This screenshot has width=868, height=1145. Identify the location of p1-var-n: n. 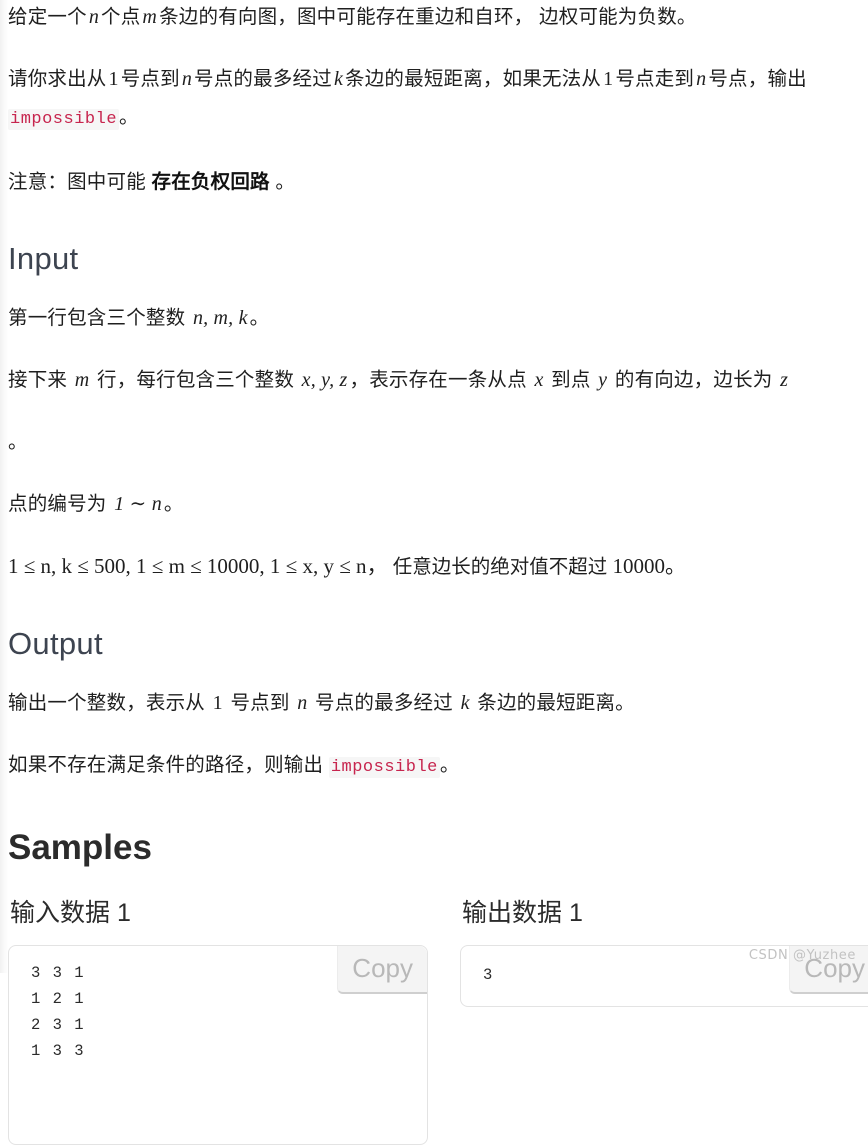
(94, 17).